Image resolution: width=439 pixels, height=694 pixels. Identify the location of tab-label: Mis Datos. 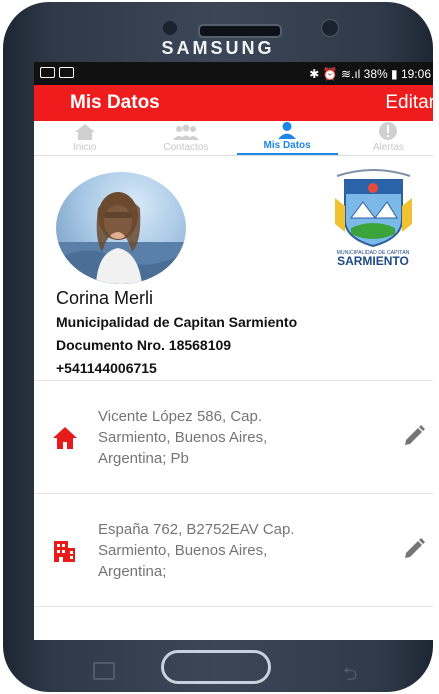
(287, 145).